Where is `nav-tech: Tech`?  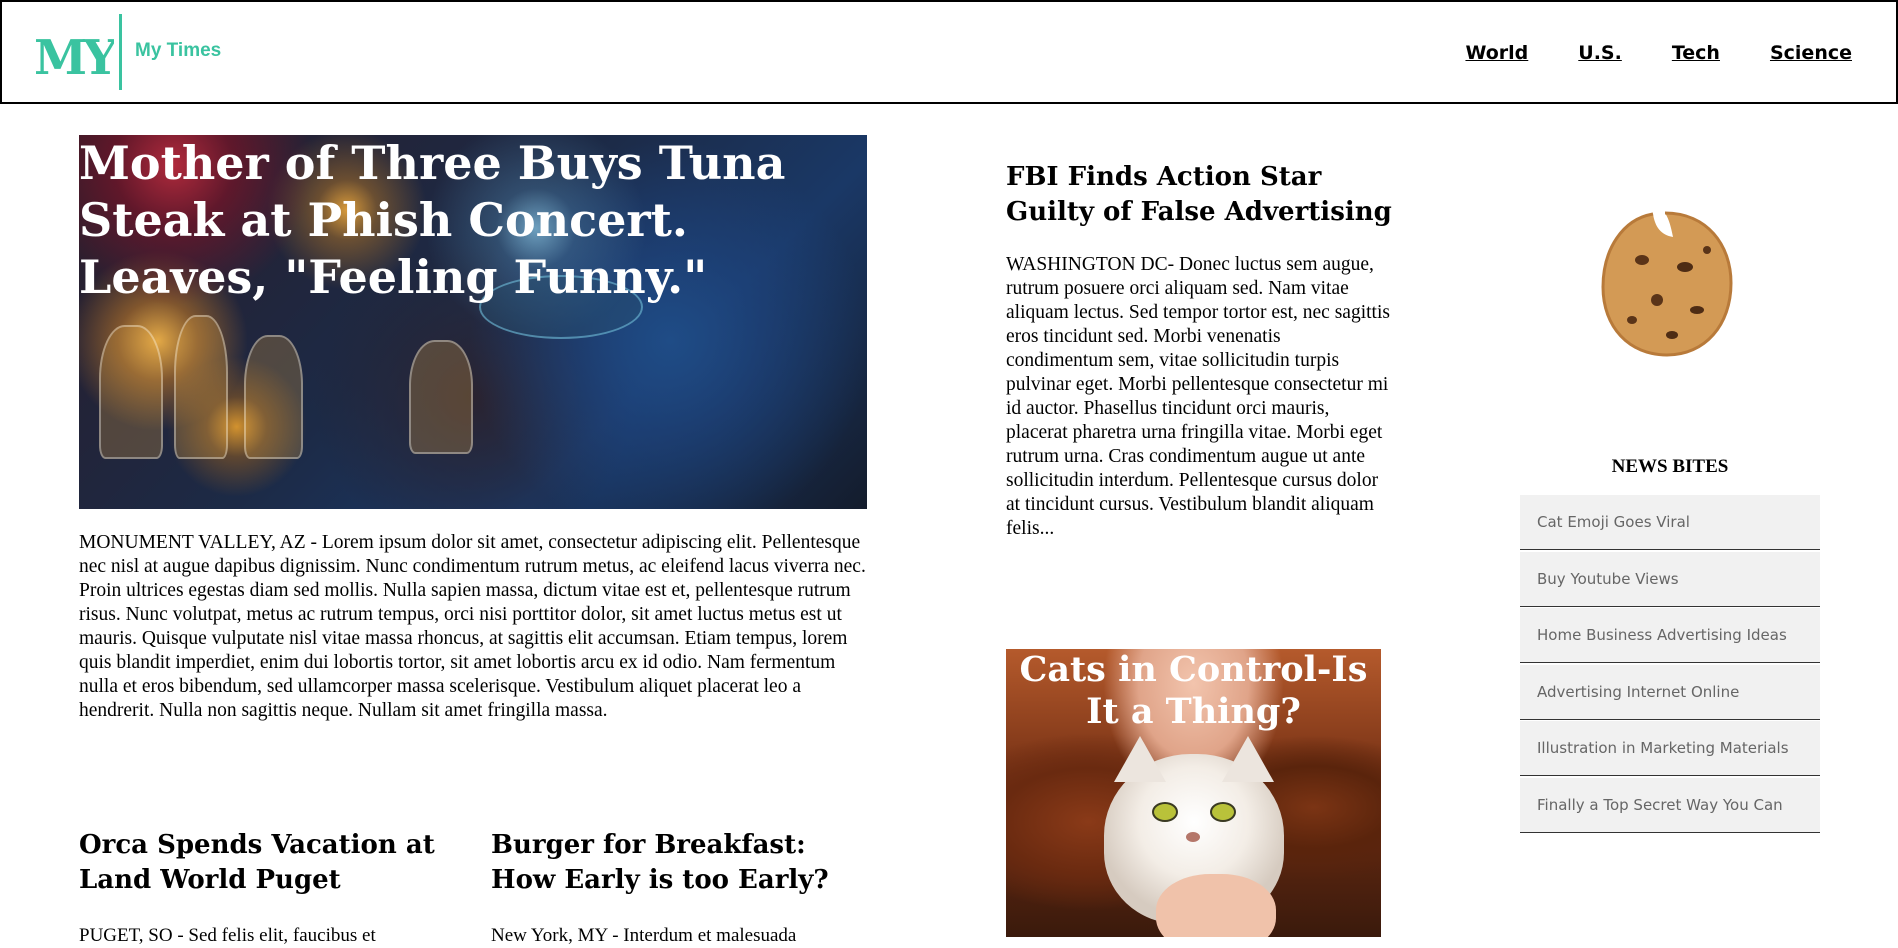
nav-tech: Tech is located at coordinates (1696, 53).